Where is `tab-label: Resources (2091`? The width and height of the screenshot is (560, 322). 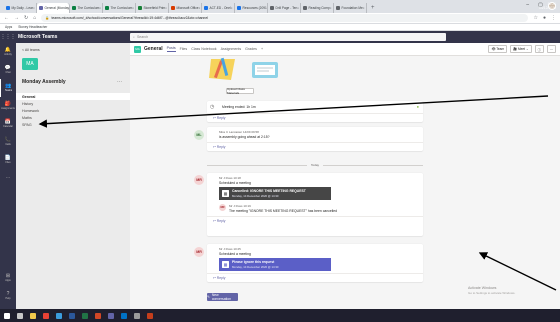 tab-label: Resources (2091 is located at coordinates (254, 8).